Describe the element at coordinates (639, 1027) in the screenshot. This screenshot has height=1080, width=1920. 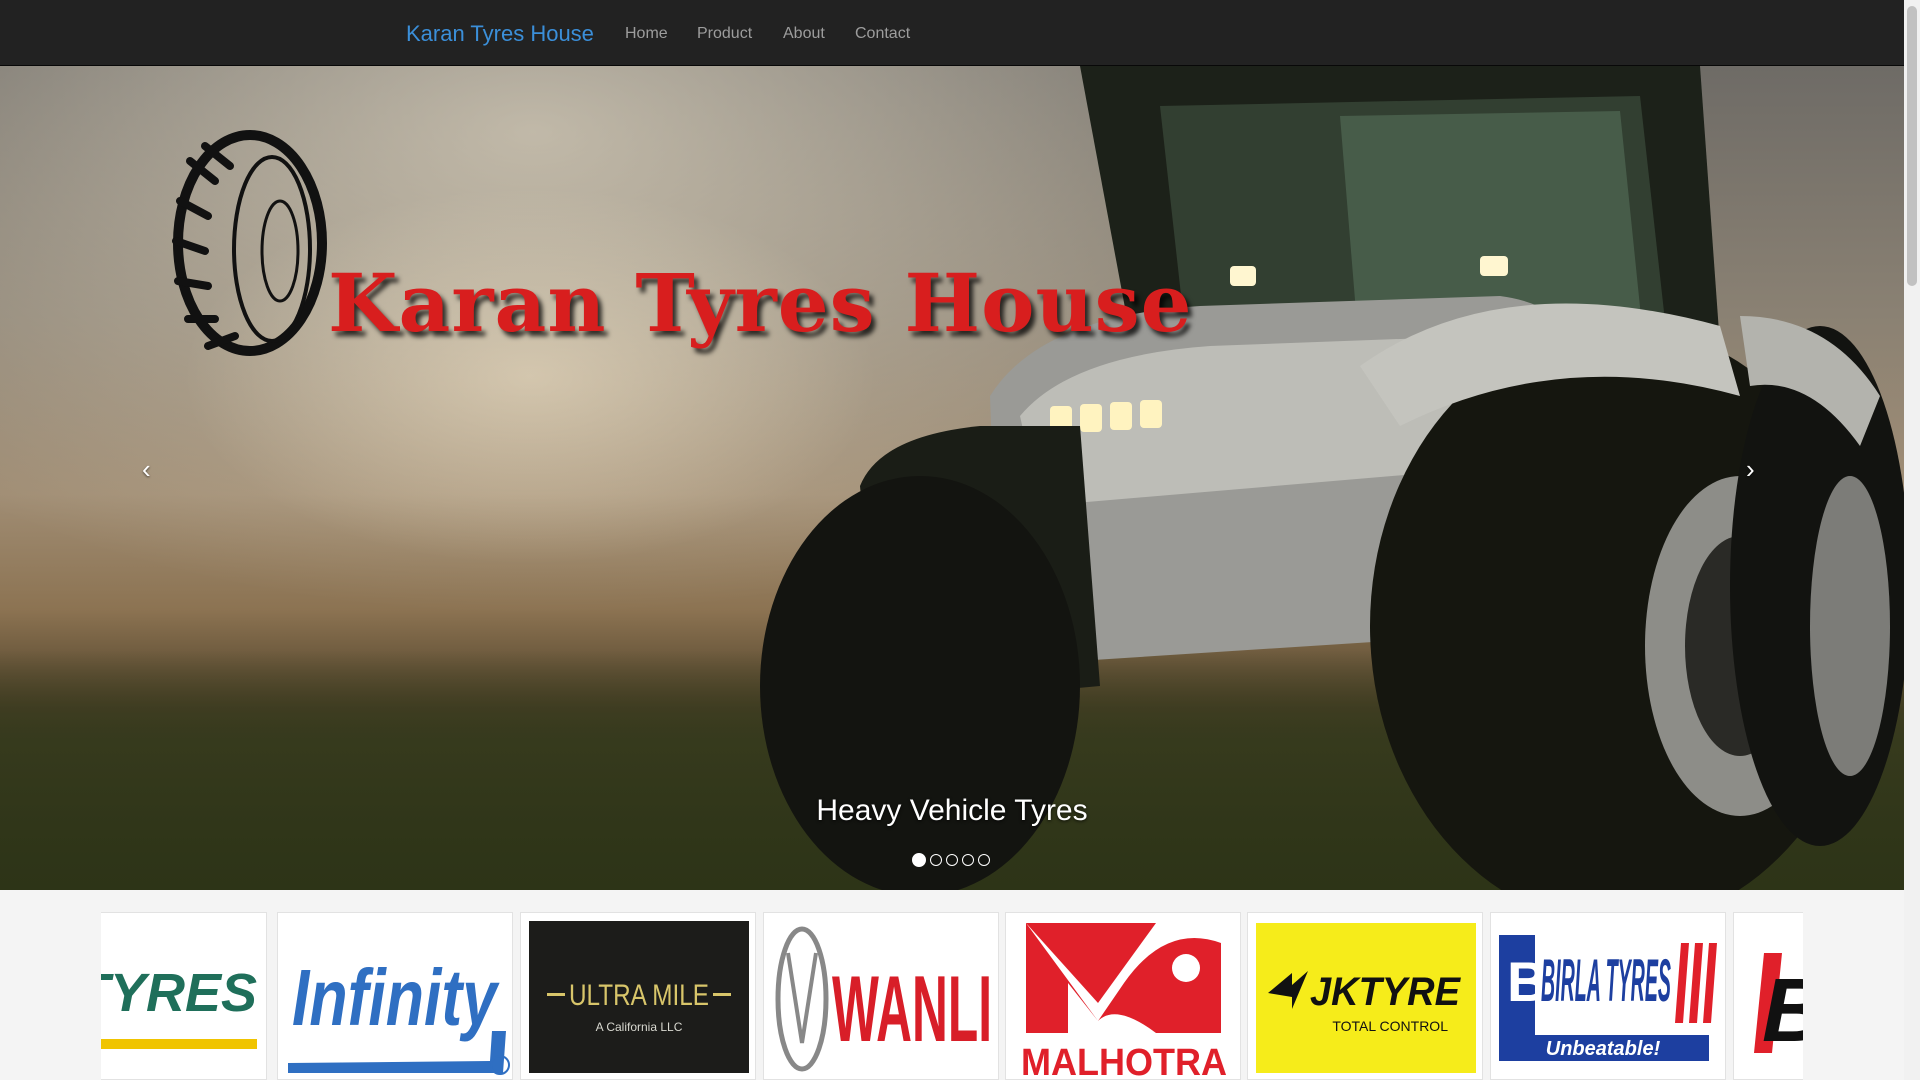
I see `svg-text: A California LLC` at that location.